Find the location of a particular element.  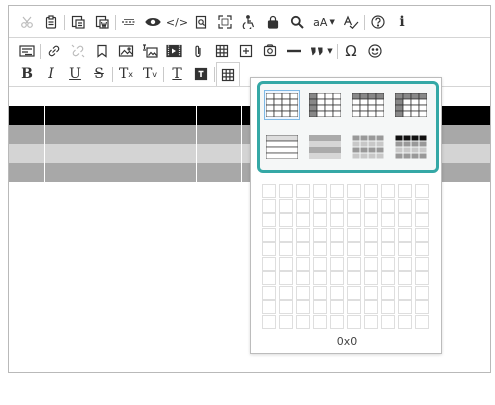

help-icon is located at coordinates (378, 22).